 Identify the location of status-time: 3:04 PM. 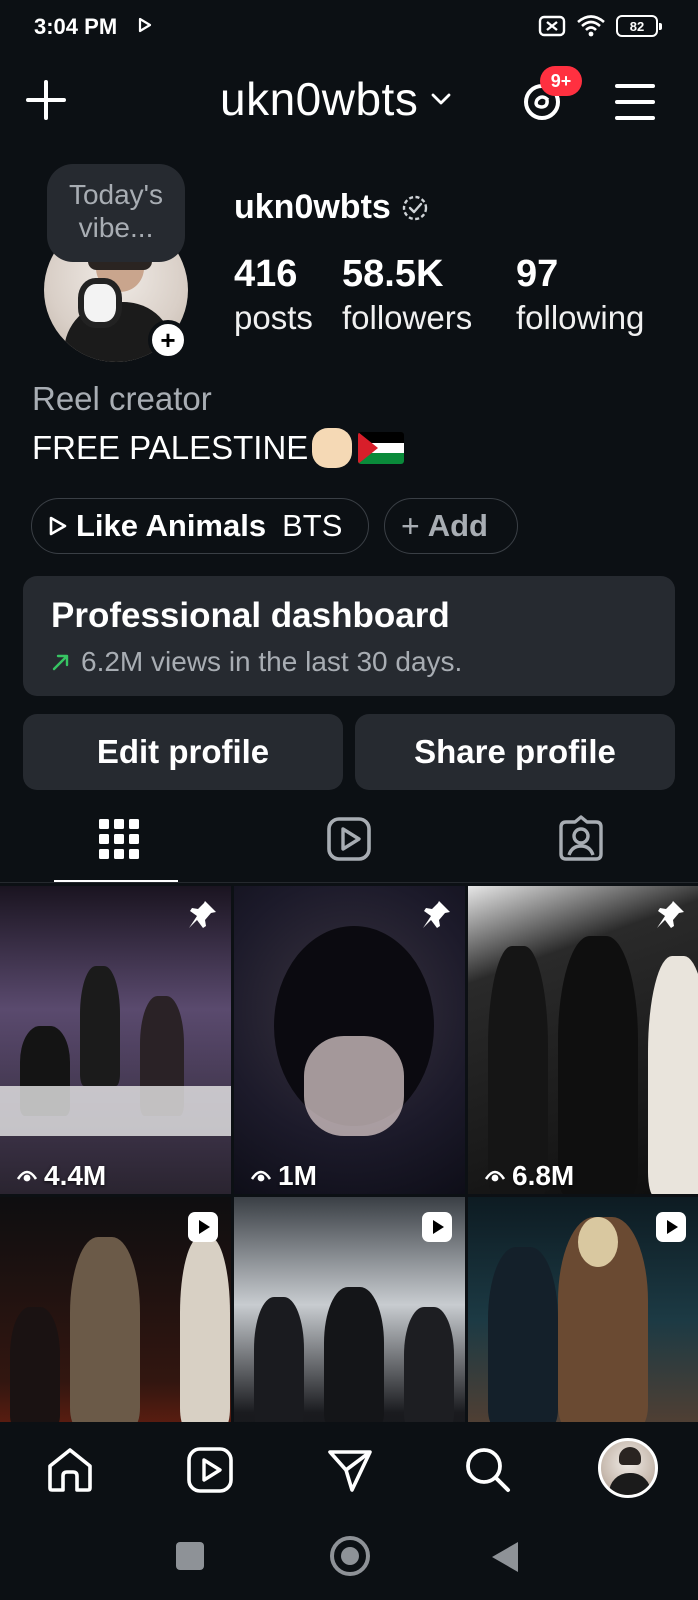
(76, 26).